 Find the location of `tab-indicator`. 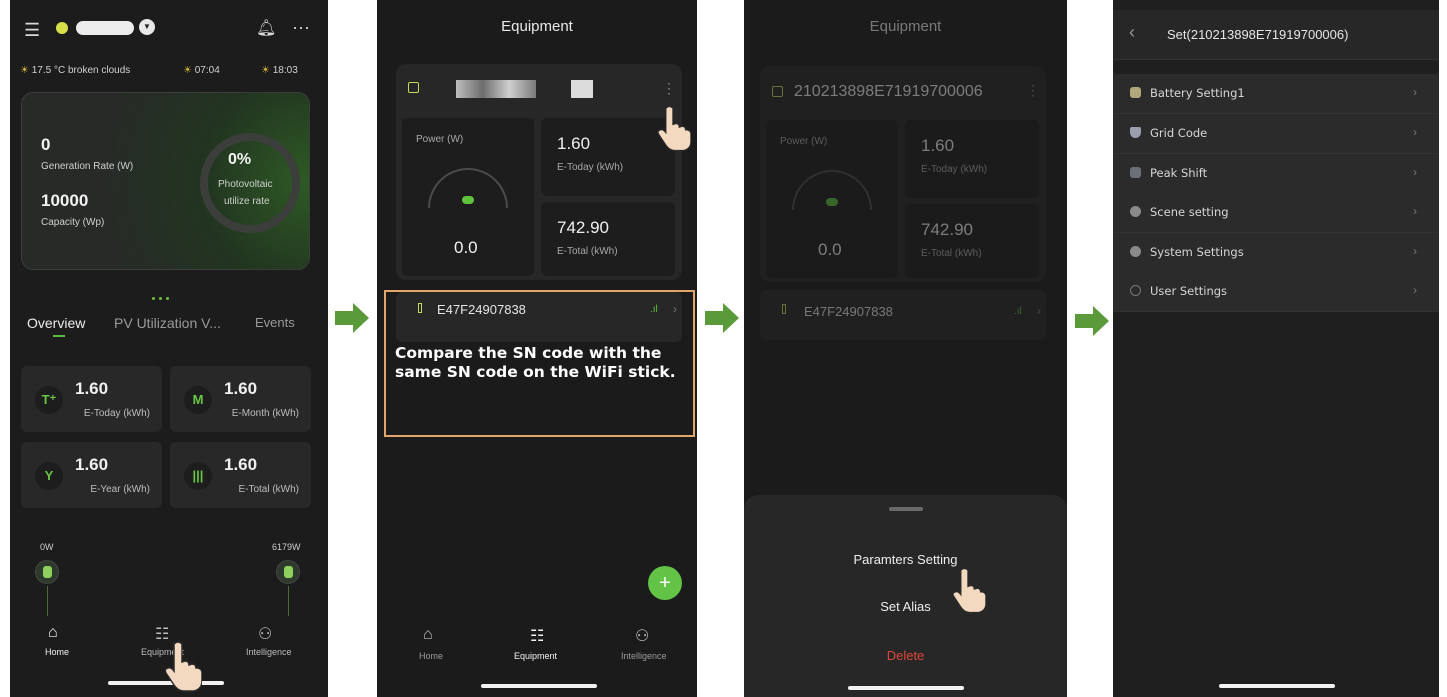

tab-indicator is located at coordinates (59, 336).